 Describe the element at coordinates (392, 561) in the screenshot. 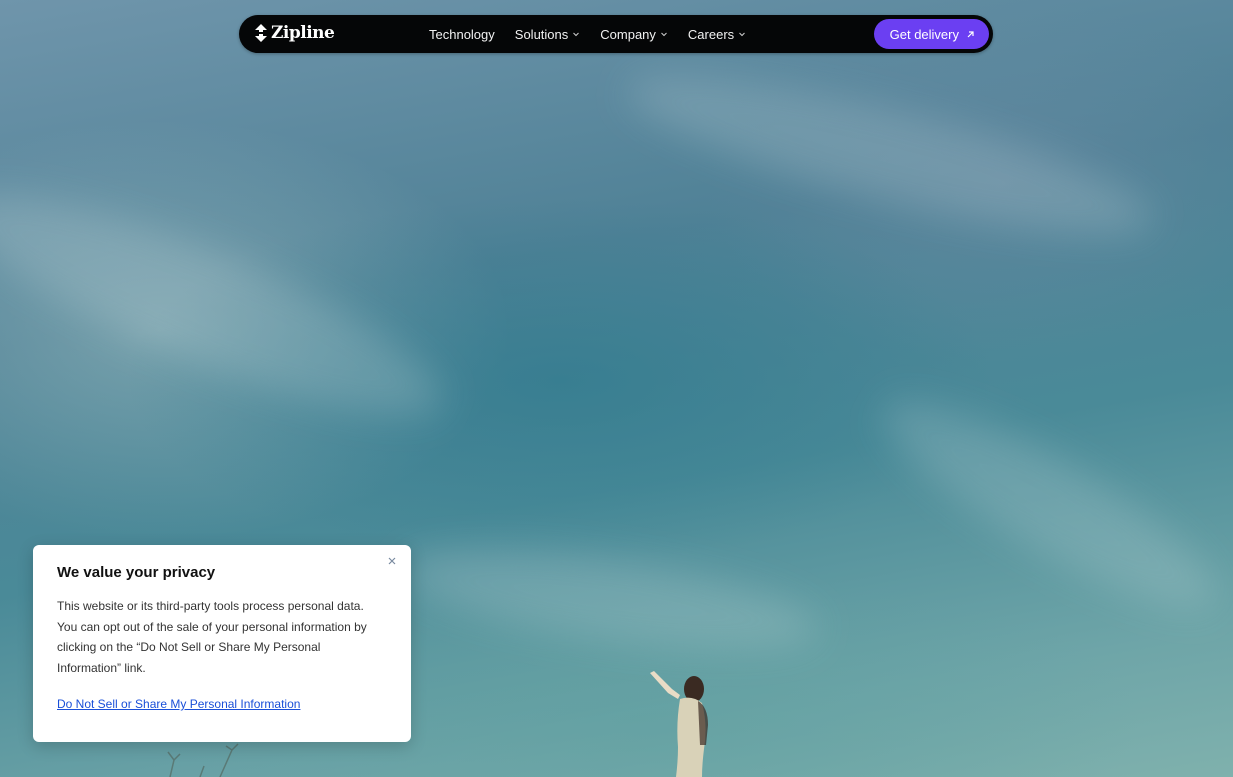

I see `close-icon` at that location.